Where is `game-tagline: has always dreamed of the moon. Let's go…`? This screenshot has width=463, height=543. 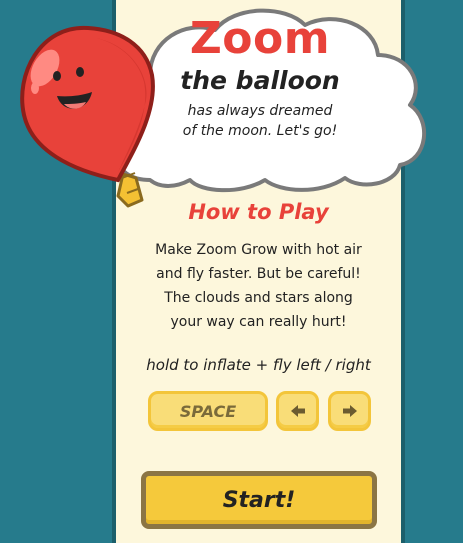
game-tagline: has always dreamed of the moon. Let's go… is located at coordinates (260, 121).